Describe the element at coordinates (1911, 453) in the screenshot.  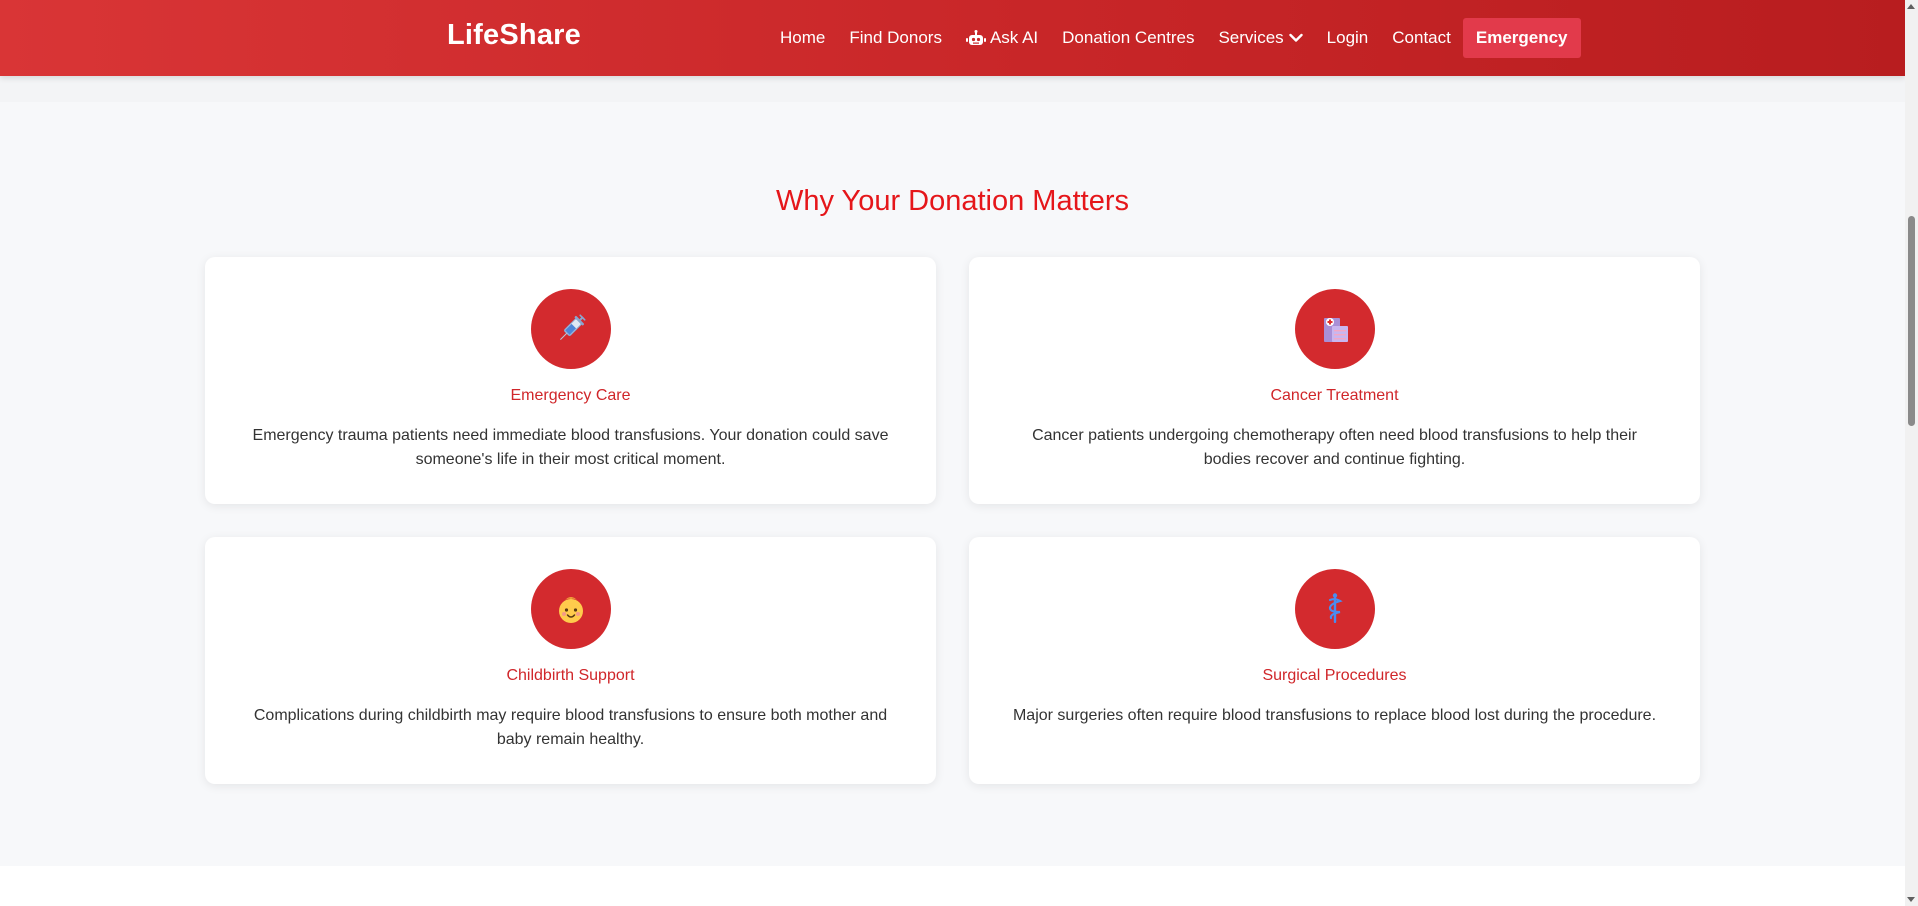
I see `vertical-scrollbar` at that location.